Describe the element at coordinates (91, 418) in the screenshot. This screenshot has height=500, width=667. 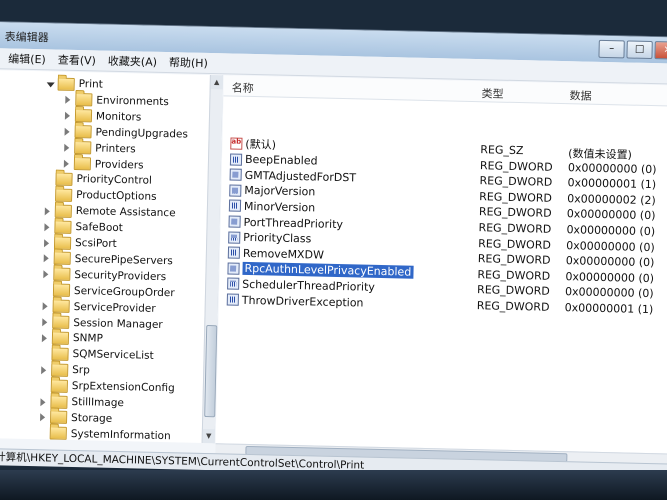
I see `tree-item-label: Storage` at that location.